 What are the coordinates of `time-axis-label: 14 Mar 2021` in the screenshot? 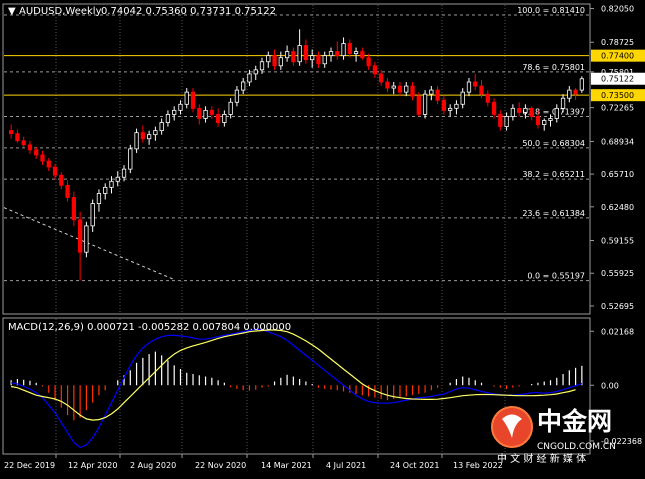 It's located at (286, 465).